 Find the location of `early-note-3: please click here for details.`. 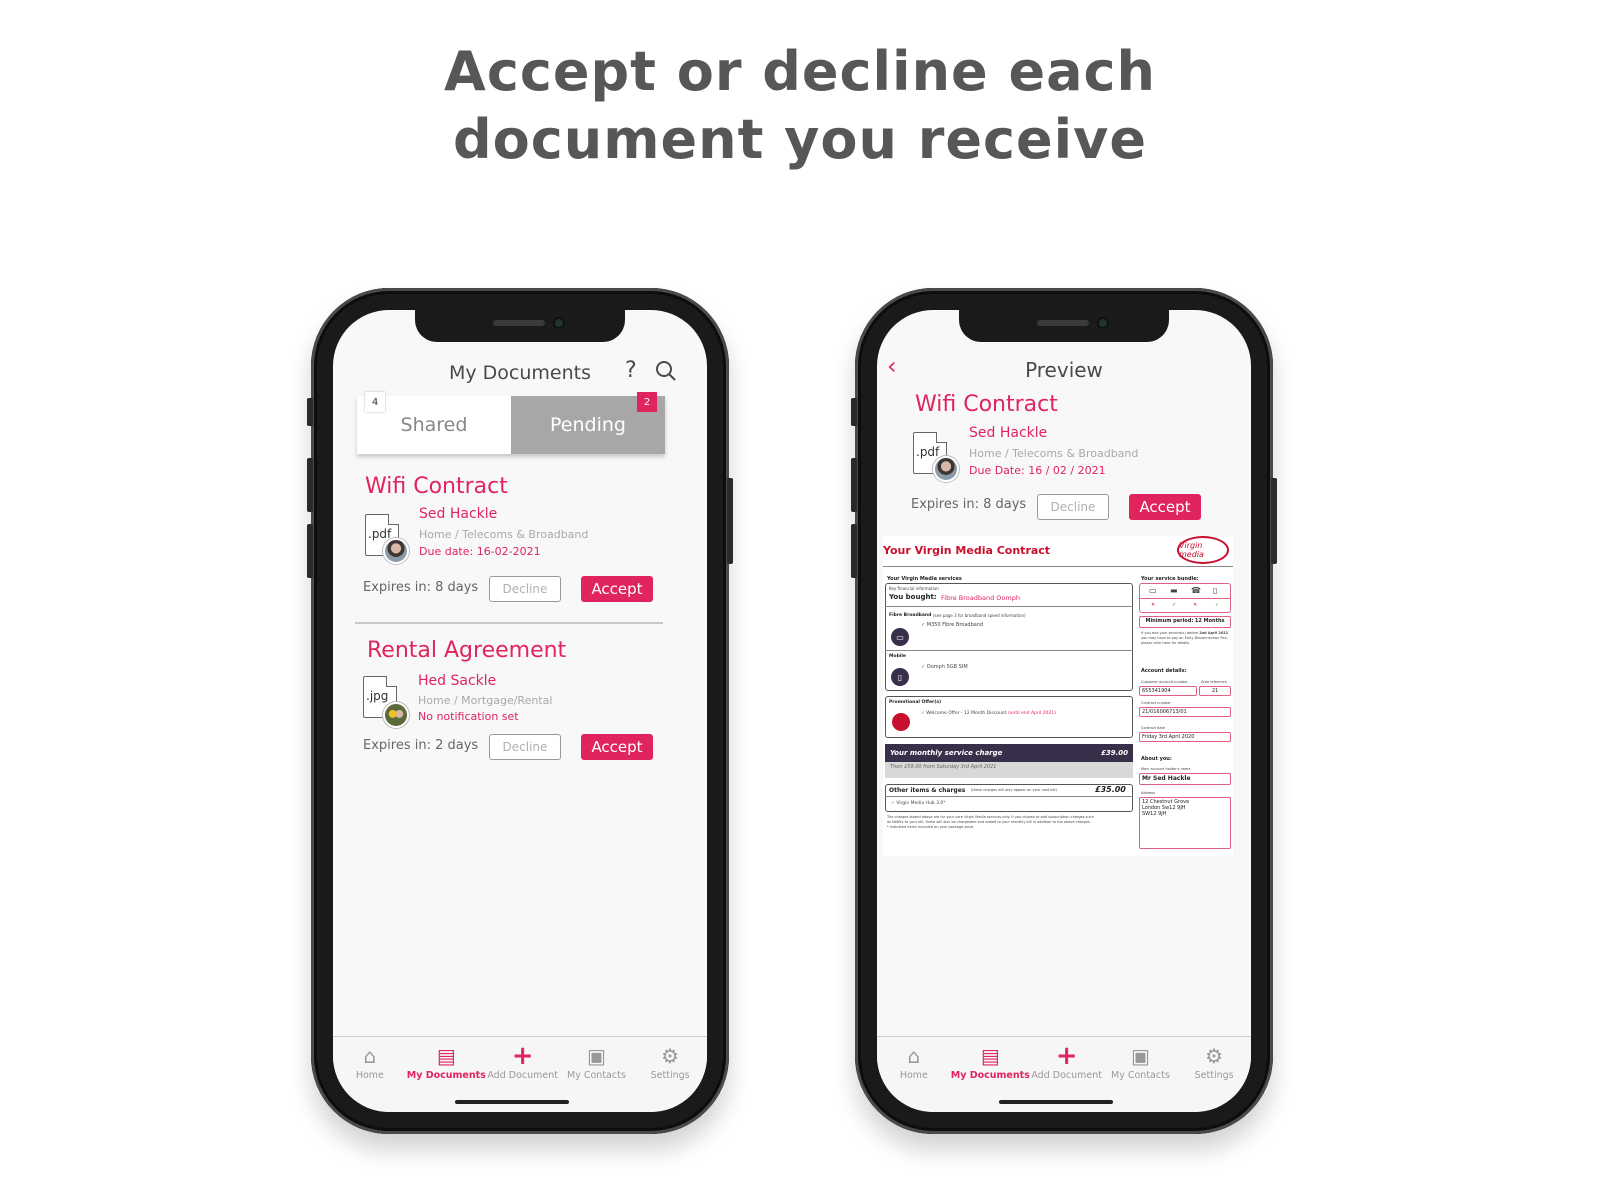

early-note-3: please click here for details. is located at coordinates (1166, 643).